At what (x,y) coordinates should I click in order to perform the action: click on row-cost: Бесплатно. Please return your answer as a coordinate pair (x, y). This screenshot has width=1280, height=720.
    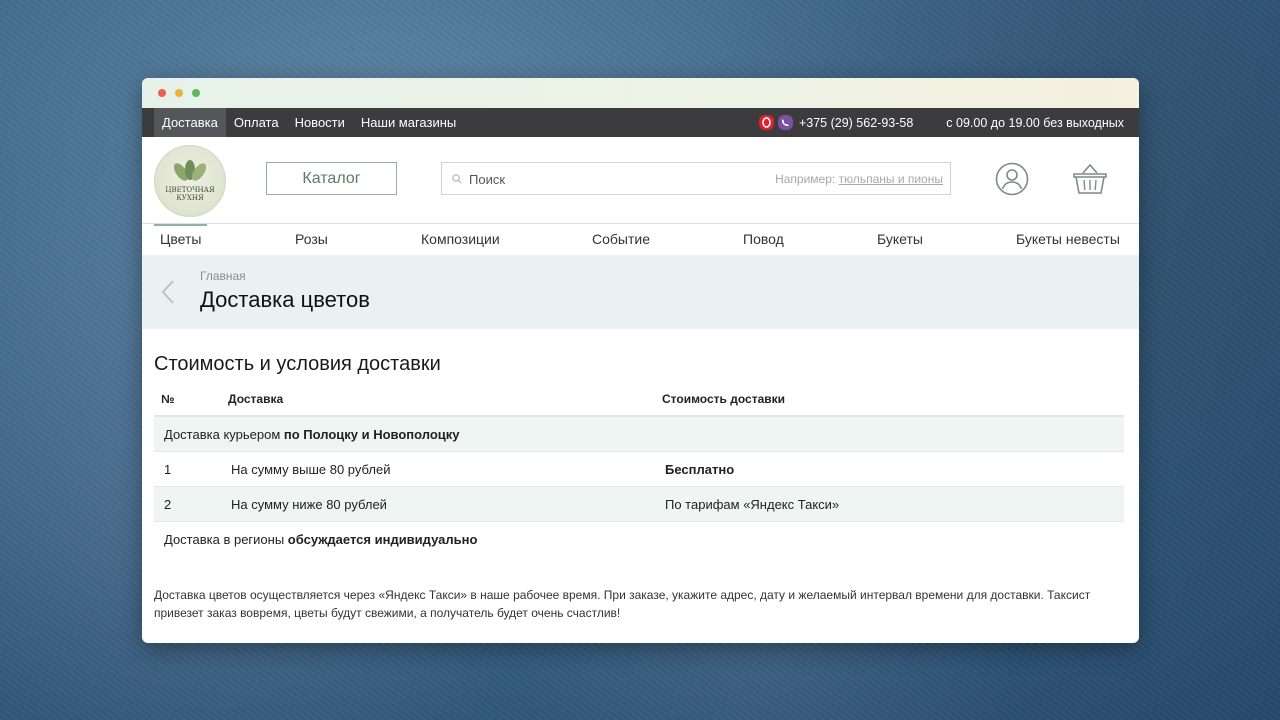
    Looking at the image, I should click on (700, 469).